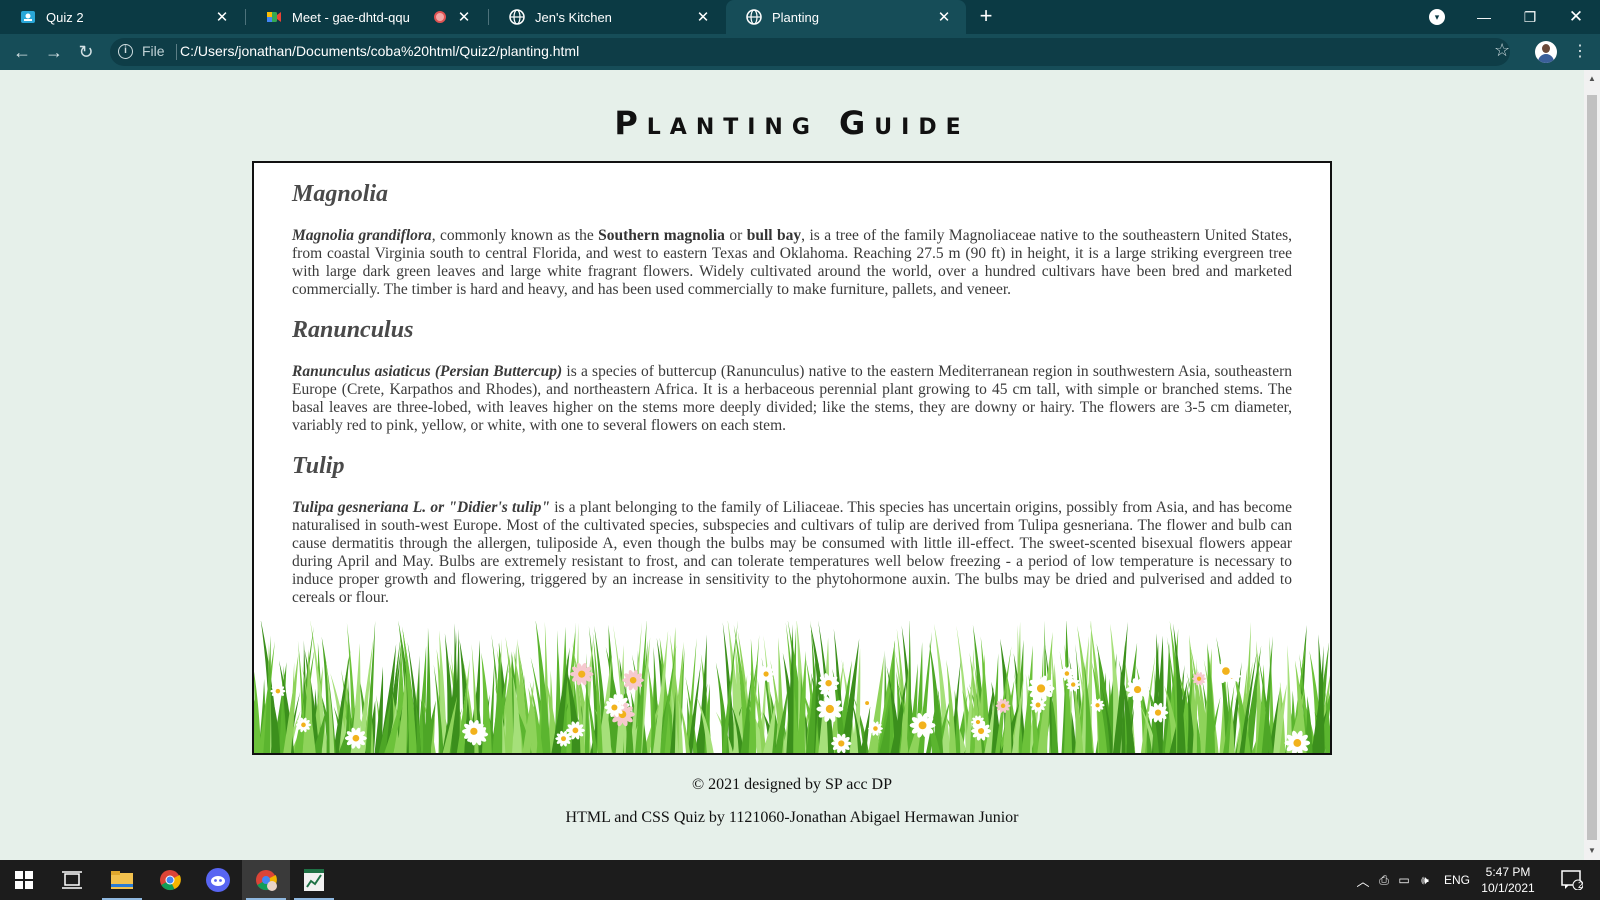 The height and width of the screenshot is (900, 1600). I want to click on tab-title: Quiz 2, so click(65, 17).